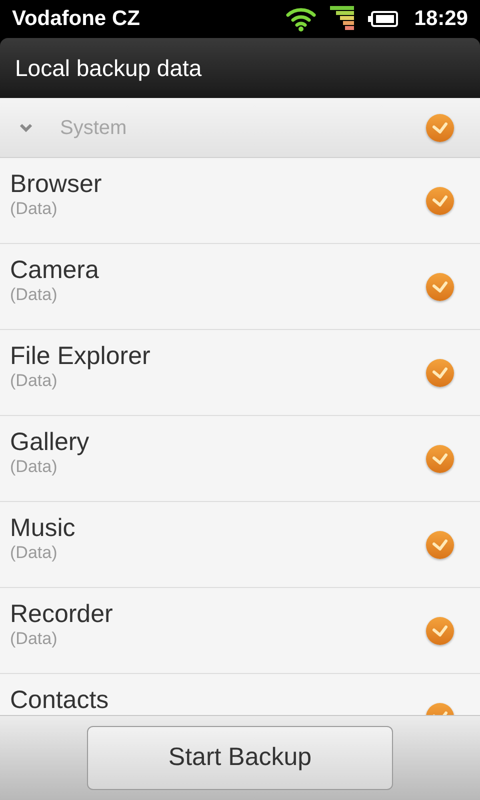 Image resolution: width=480 pixels, height=800 pixels. What do you see at coordinates (55, 270) in the screenshot?
I see `app-name: Camera` at bounding box center [55, 270].